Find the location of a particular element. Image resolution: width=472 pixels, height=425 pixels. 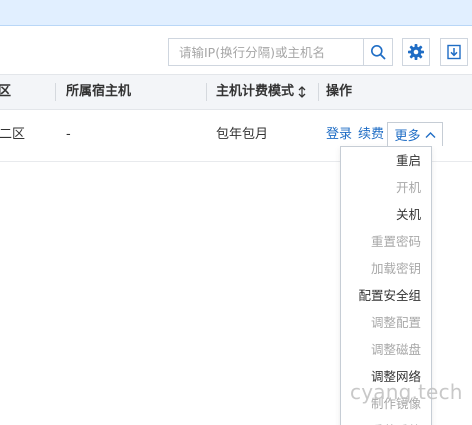

table-header: 区 所属宿主机 主机计费模式 操作 is located at coordinates (236, 92).